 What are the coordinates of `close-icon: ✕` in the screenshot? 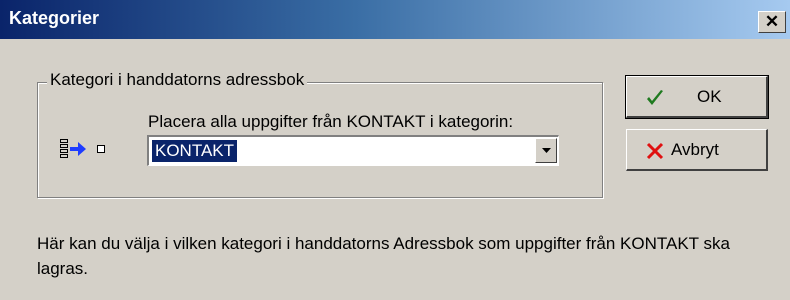 It's located at (772, 21).